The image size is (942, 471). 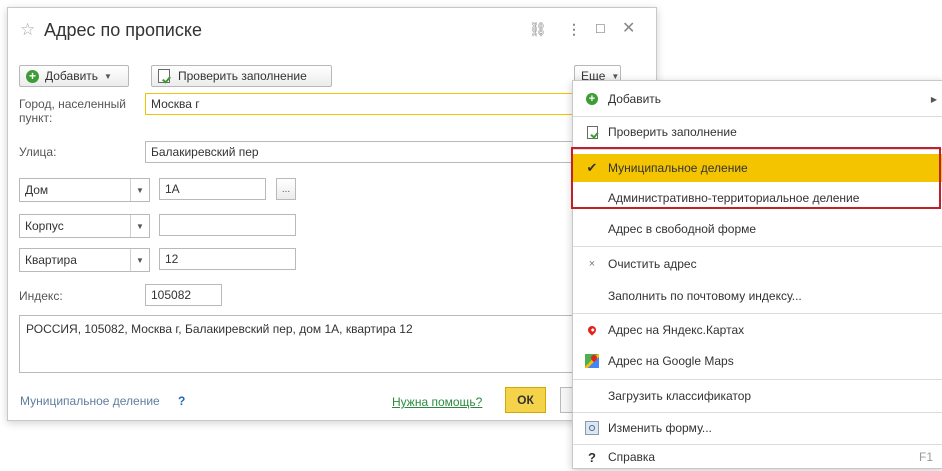 I want to click on house-type-value: Дом, so click(x=37, y=190).